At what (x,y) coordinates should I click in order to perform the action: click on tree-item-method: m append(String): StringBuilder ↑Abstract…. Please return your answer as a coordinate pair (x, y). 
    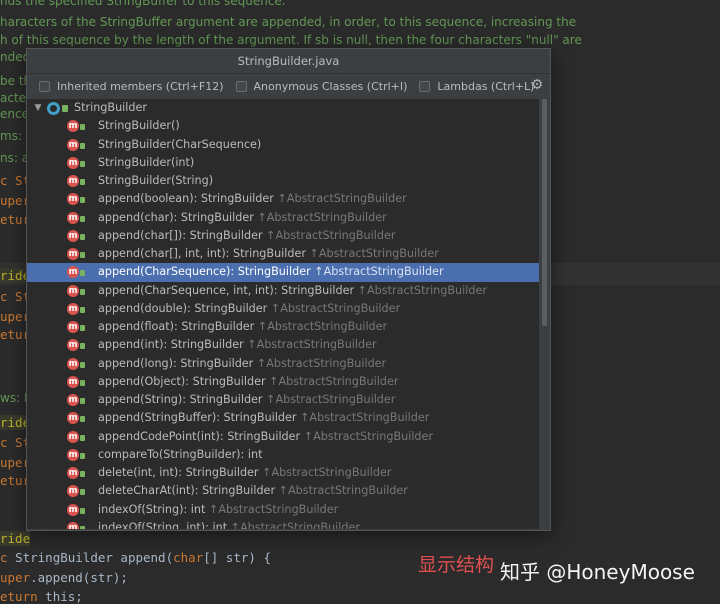
    Looking at the image, I should click on (283, 400).